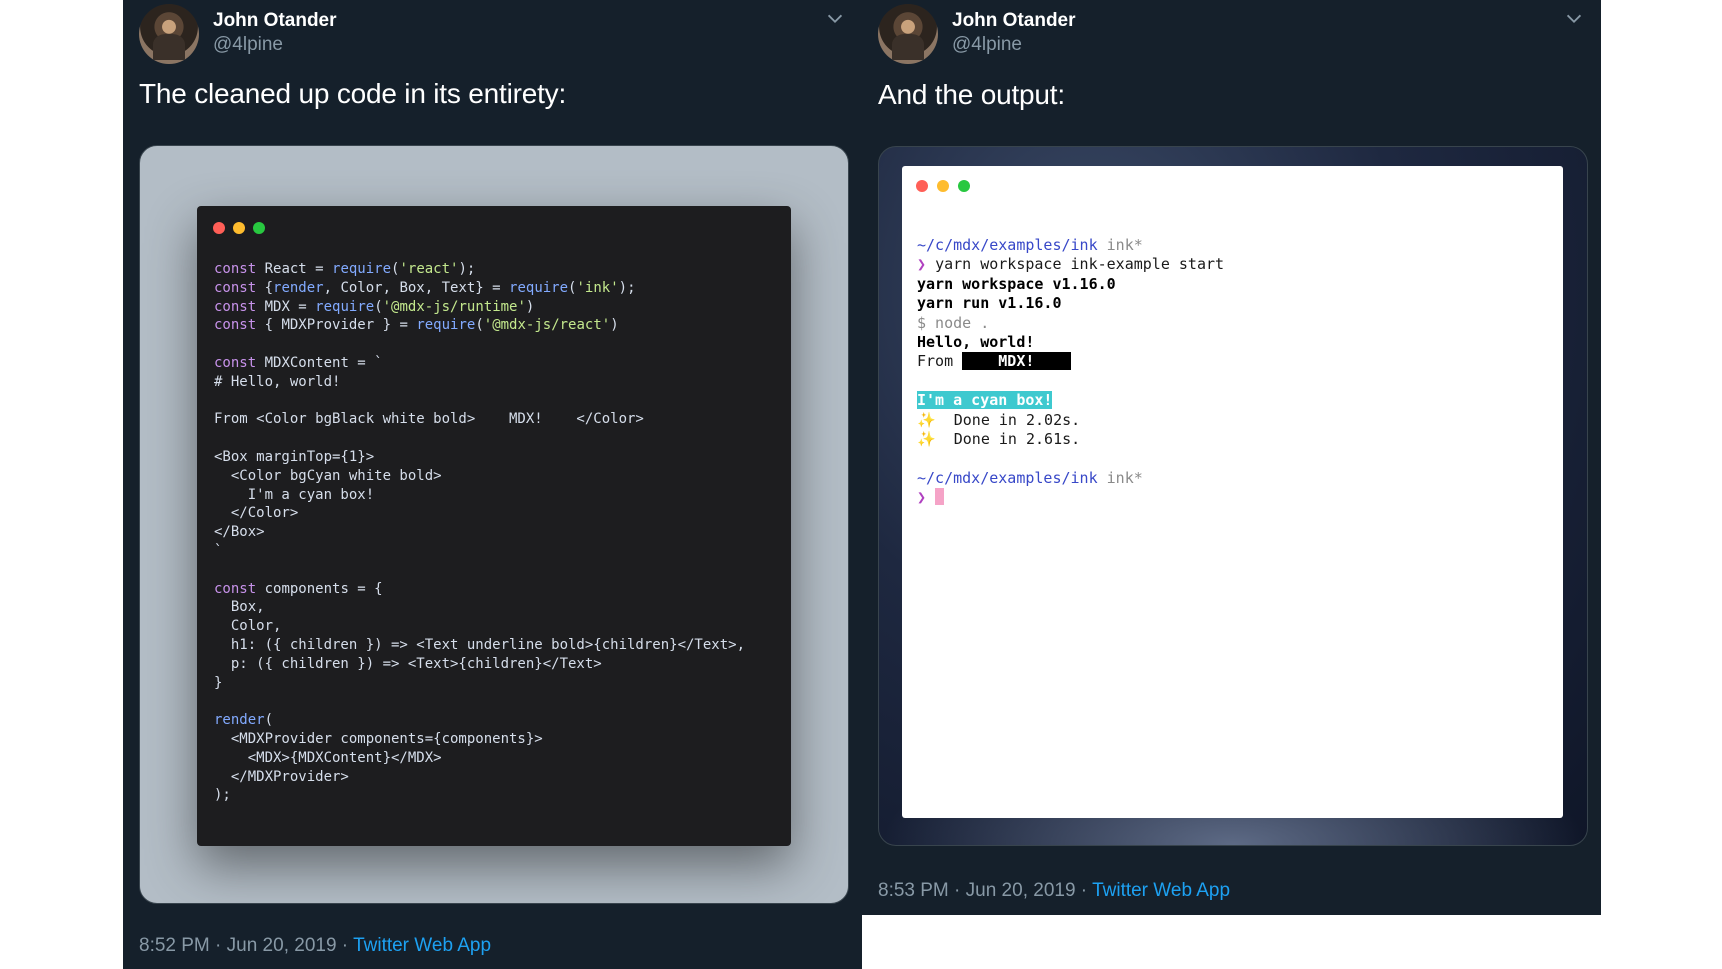 Image resolution: width=1722 pixels, height=969 pixels. Describe the element at coordinates (222, 795) in the screenshot. I see `code-line: );` at that location.